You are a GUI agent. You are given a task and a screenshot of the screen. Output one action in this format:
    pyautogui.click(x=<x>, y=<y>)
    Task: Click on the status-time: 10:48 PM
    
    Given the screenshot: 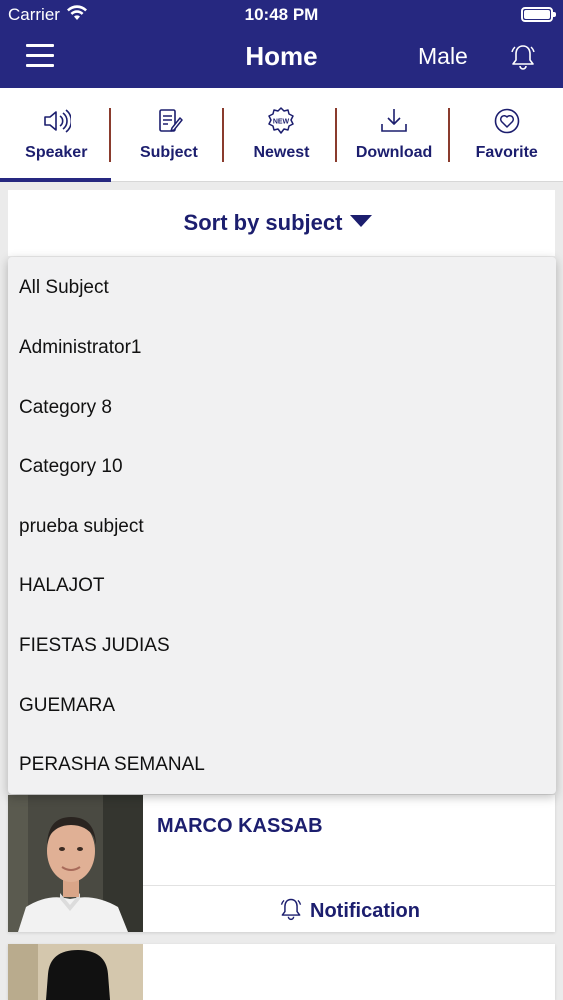 What is the action you would take?
    pyautogui.click(x=281, y=14)
    